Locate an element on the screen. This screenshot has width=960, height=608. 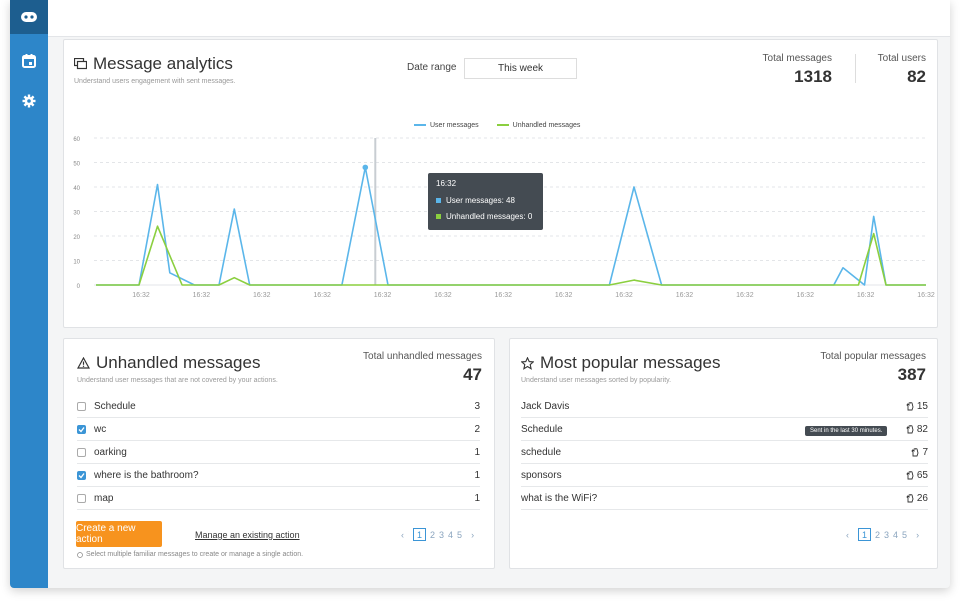
user-messages-dot is located at coordinates (438, 200).